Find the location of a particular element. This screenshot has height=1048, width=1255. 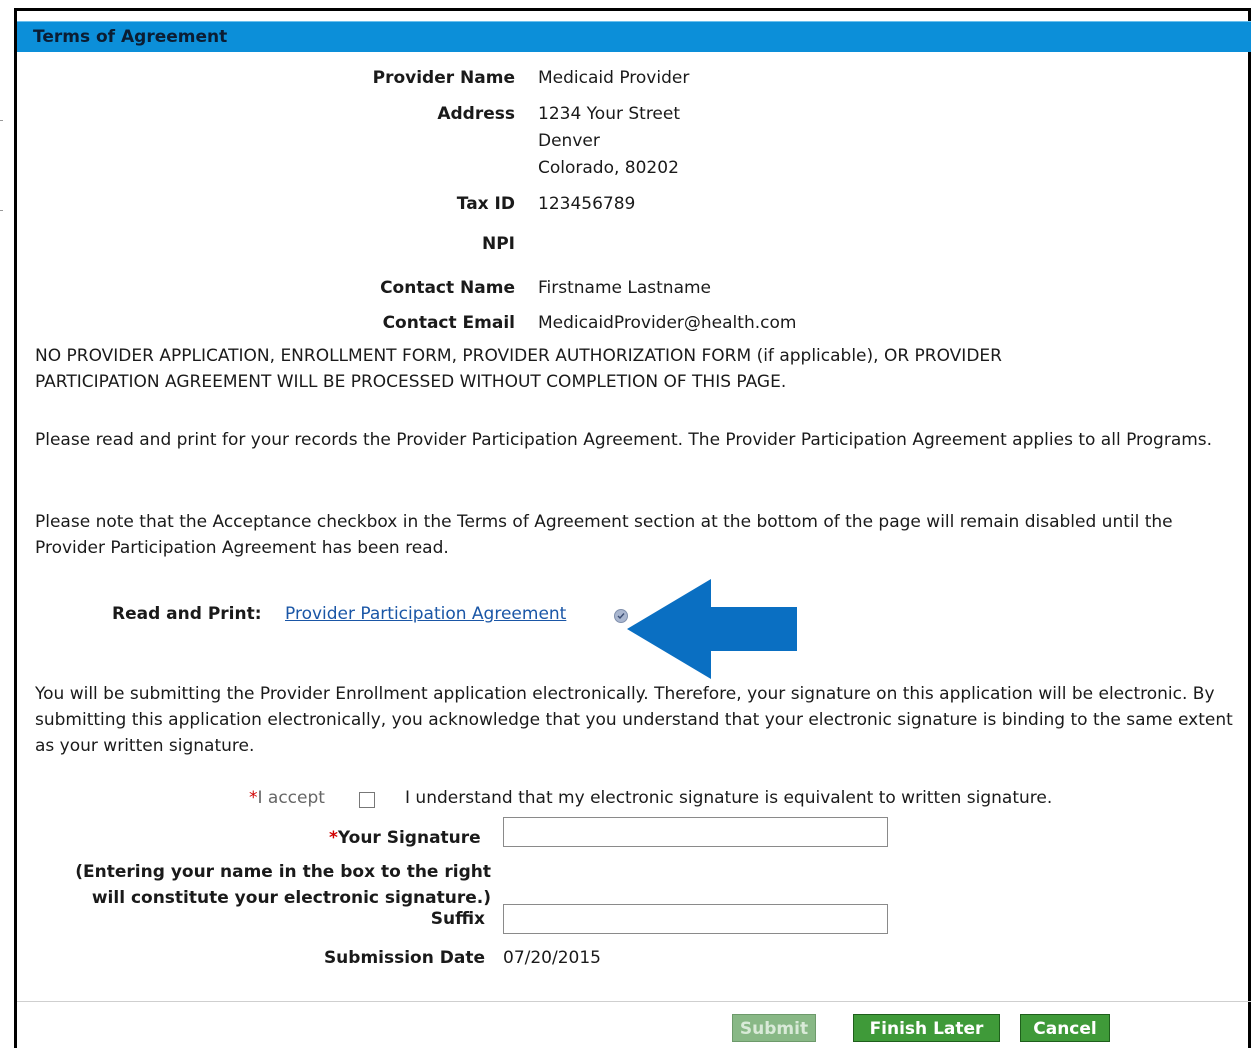

accept-checkbox is located at coordinates (367, 800).